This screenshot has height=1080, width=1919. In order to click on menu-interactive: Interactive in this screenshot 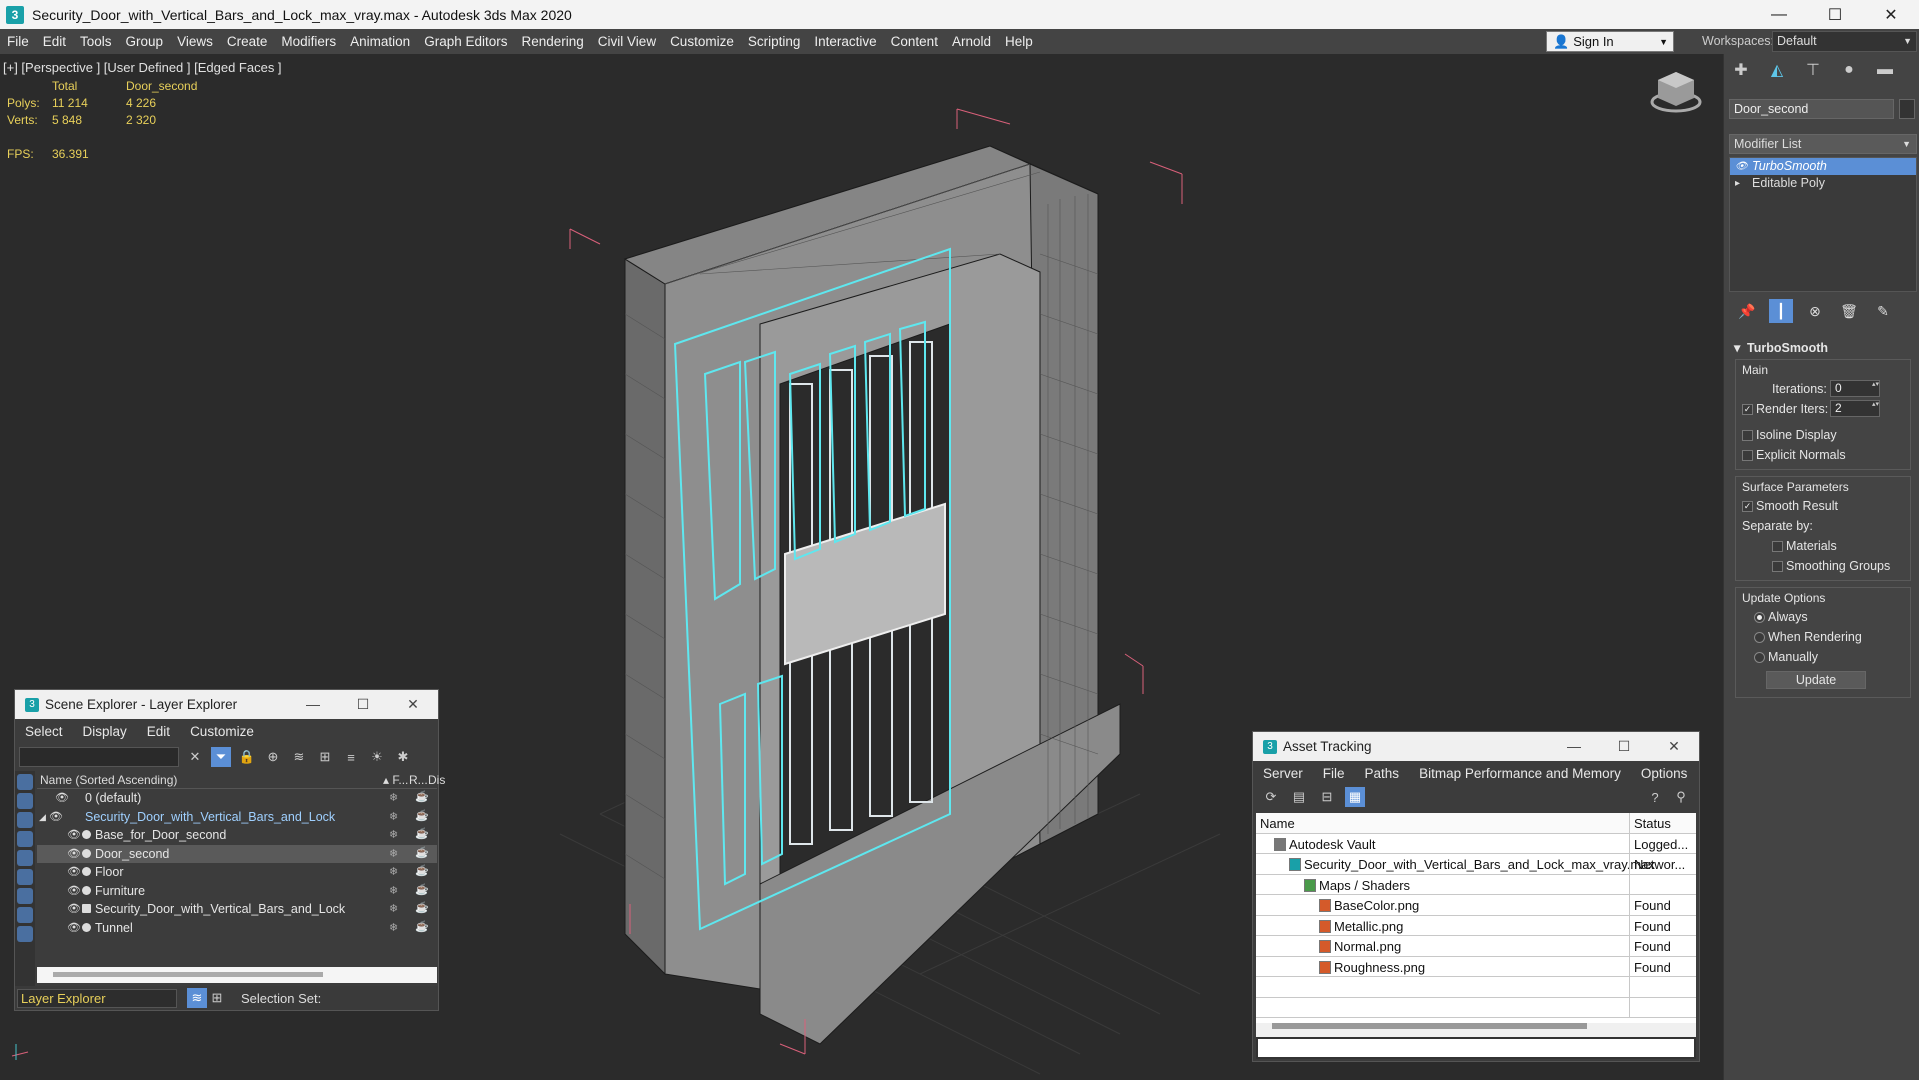, I will do `click(845, 41)`.